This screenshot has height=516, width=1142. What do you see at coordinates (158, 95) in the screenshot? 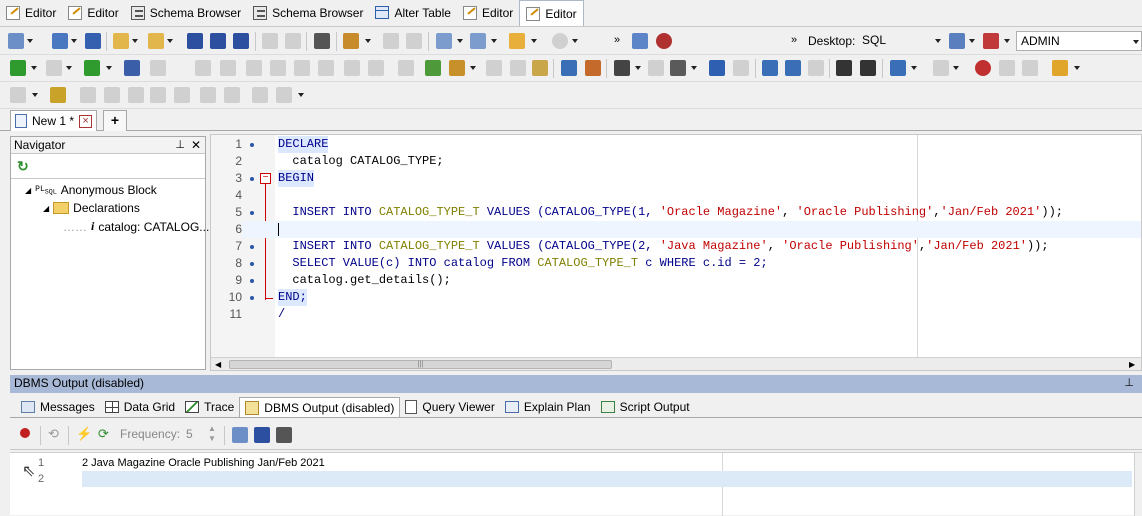
I see `session-3-icon` at bounding box center [158, 95].